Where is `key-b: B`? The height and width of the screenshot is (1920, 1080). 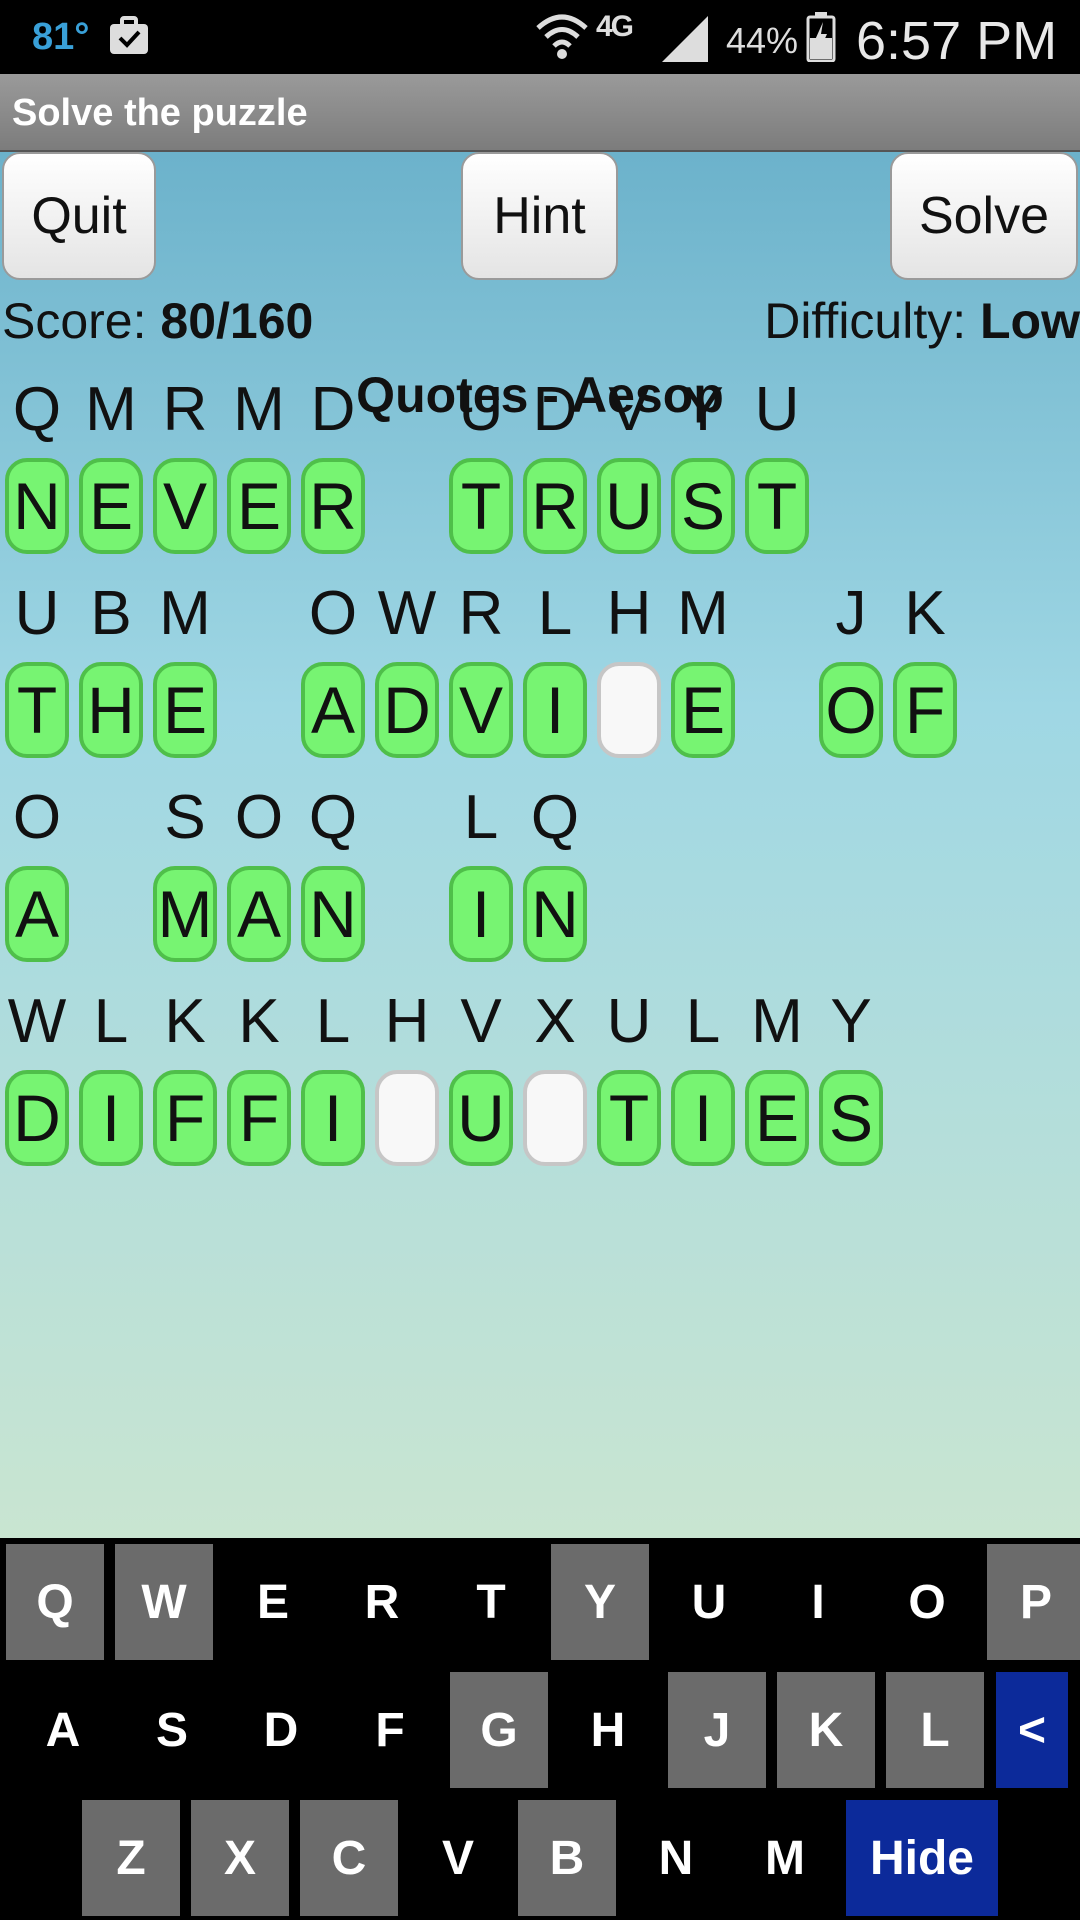 key-b: B is located at coordinates (567, 1858).